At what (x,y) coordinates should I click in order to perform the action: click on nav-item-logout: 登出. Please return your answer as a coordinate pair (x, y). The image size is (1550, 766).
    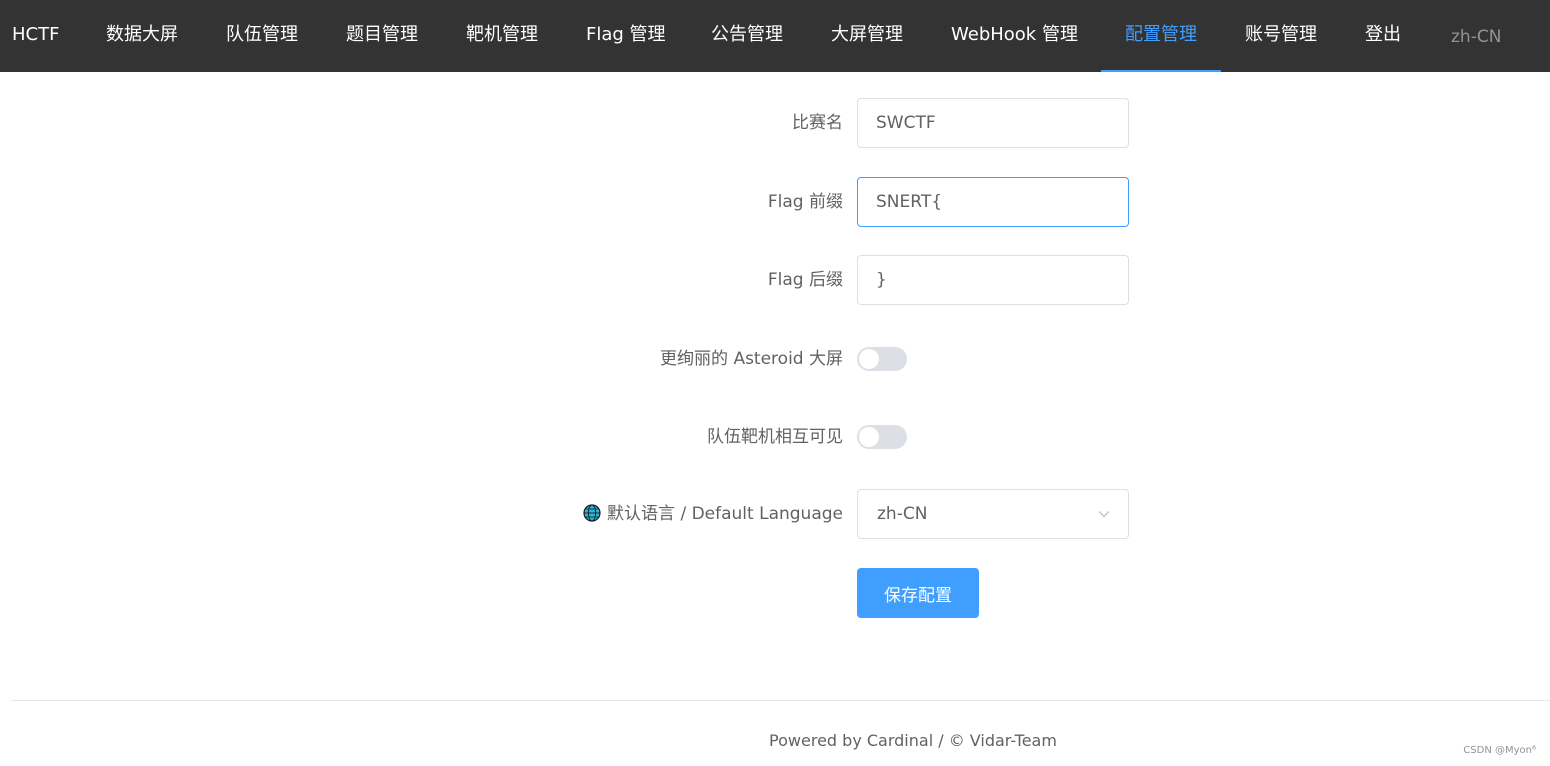
    Looking at the image, I should click on (1383, 36).